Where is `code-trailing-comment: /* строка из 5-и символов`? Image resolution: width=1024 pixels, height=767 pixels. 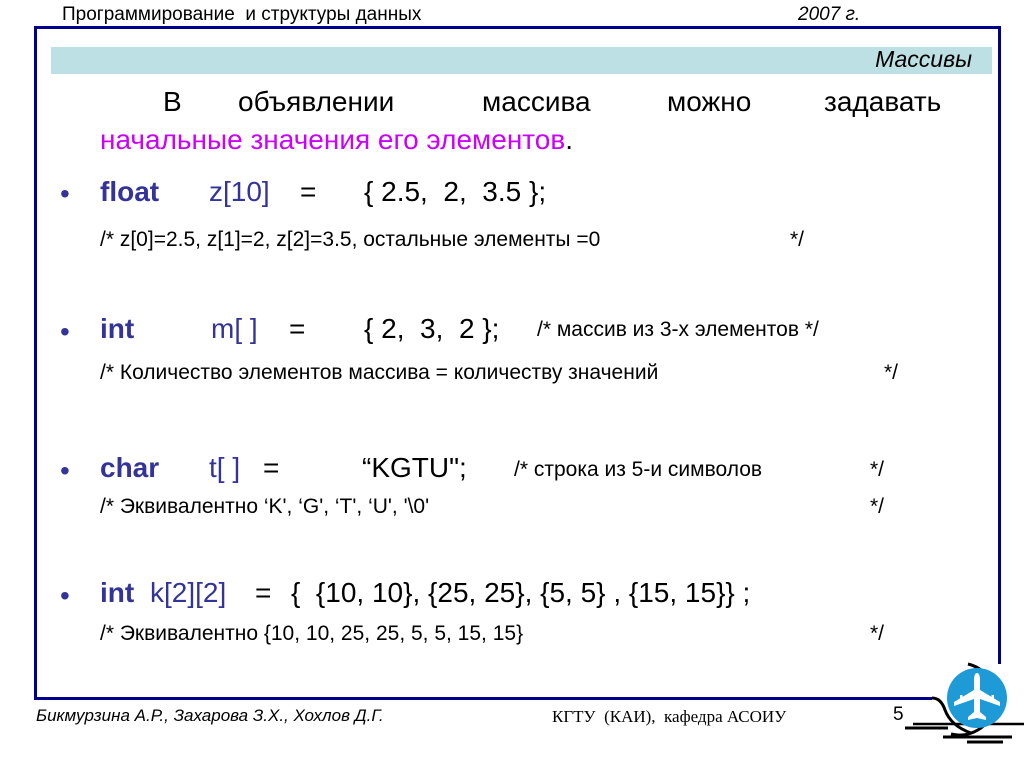 code-trailing-comment: /* строка из 5-и символов is located at coordinates (638, 469).